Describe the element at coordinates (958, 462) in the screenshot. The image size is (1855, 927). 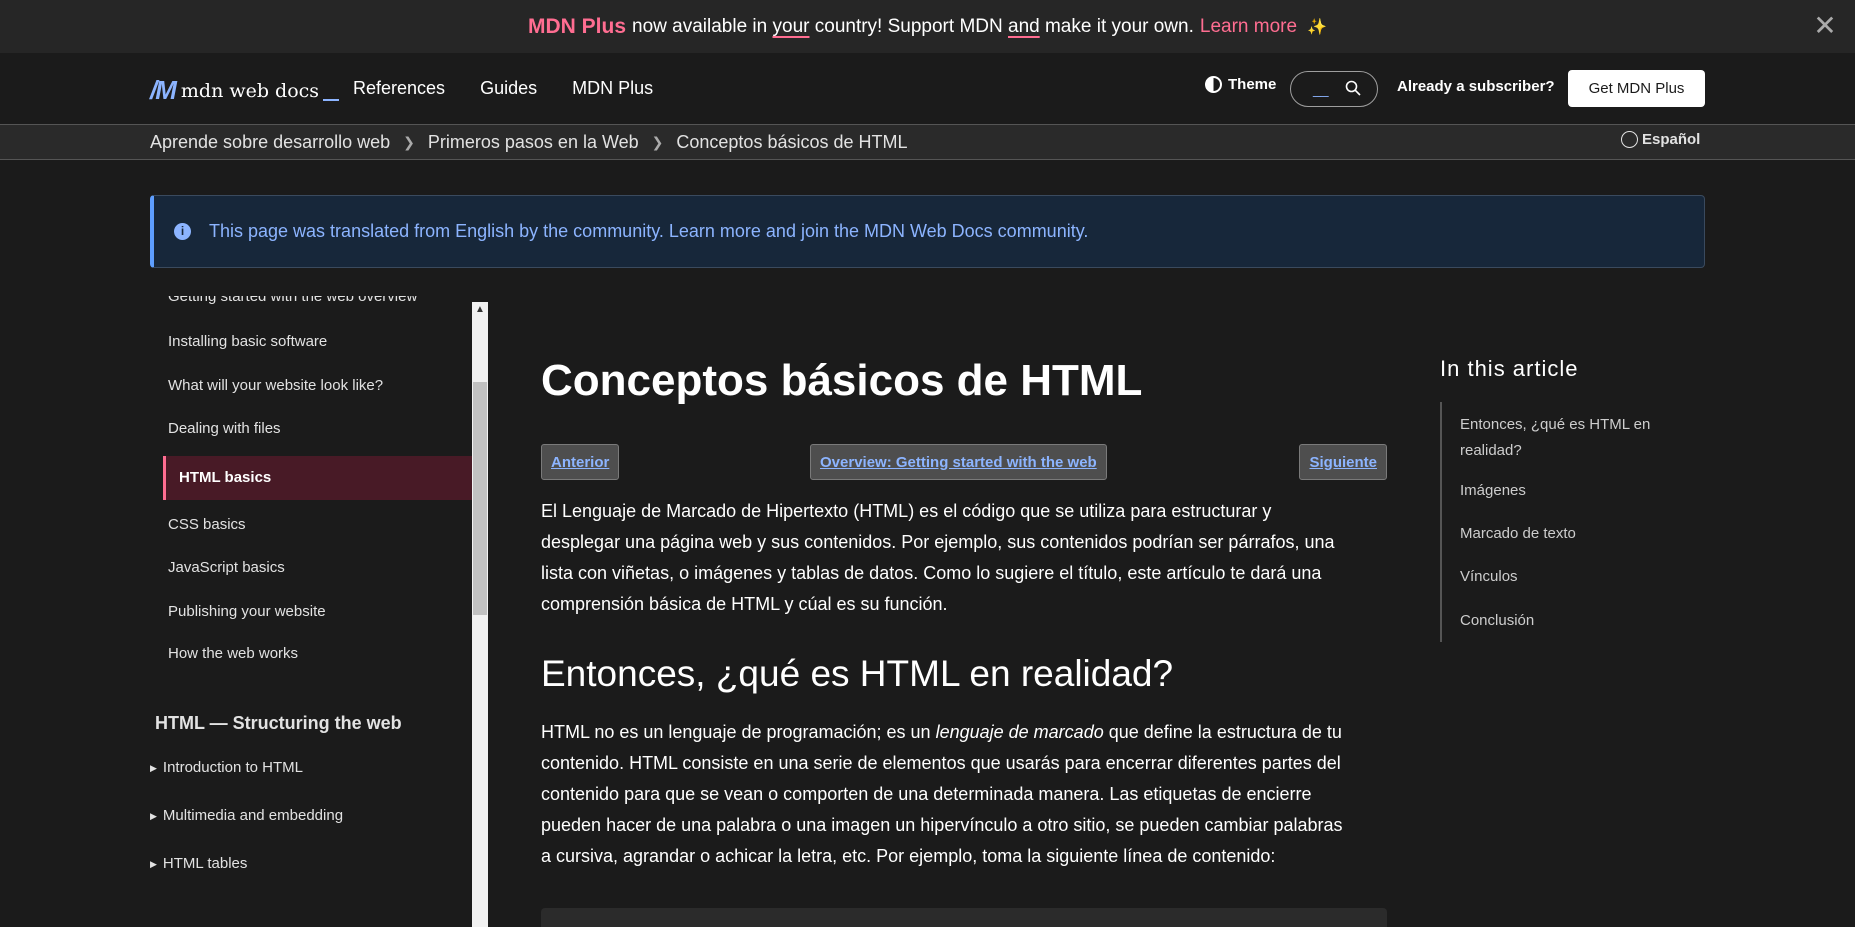
I see `overview-button: Overview: Getting started with the web` at that location.